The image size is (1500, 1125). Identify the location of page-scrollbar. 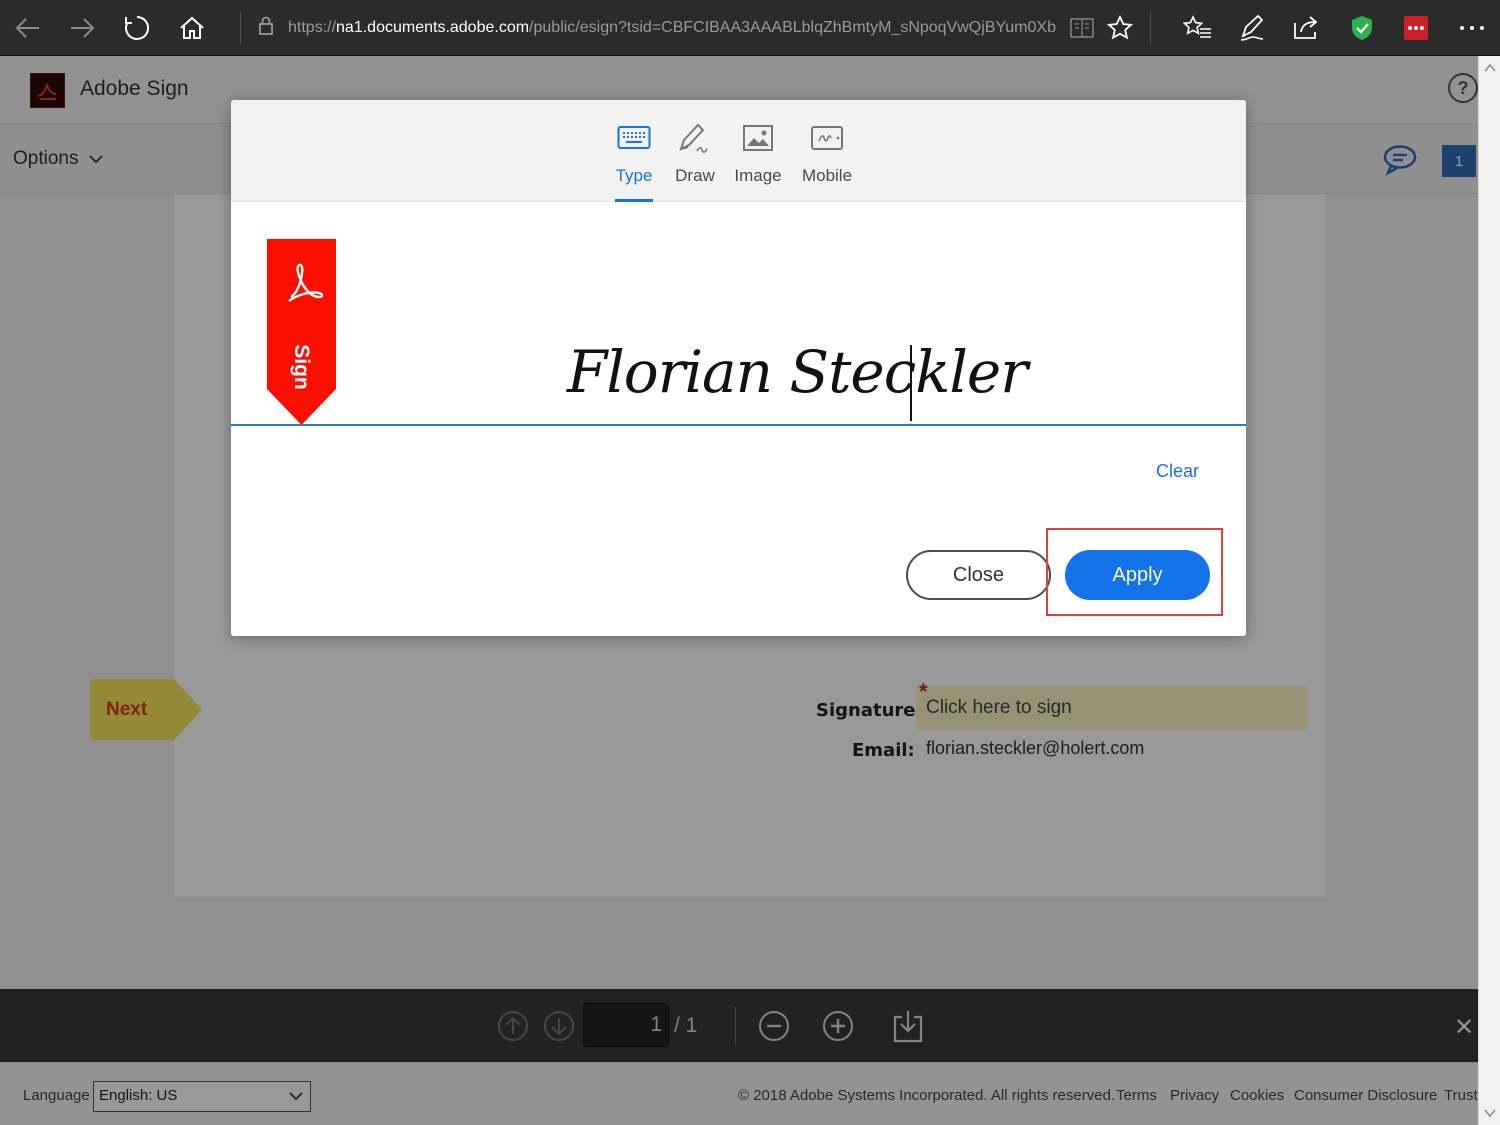
(1489, 590).